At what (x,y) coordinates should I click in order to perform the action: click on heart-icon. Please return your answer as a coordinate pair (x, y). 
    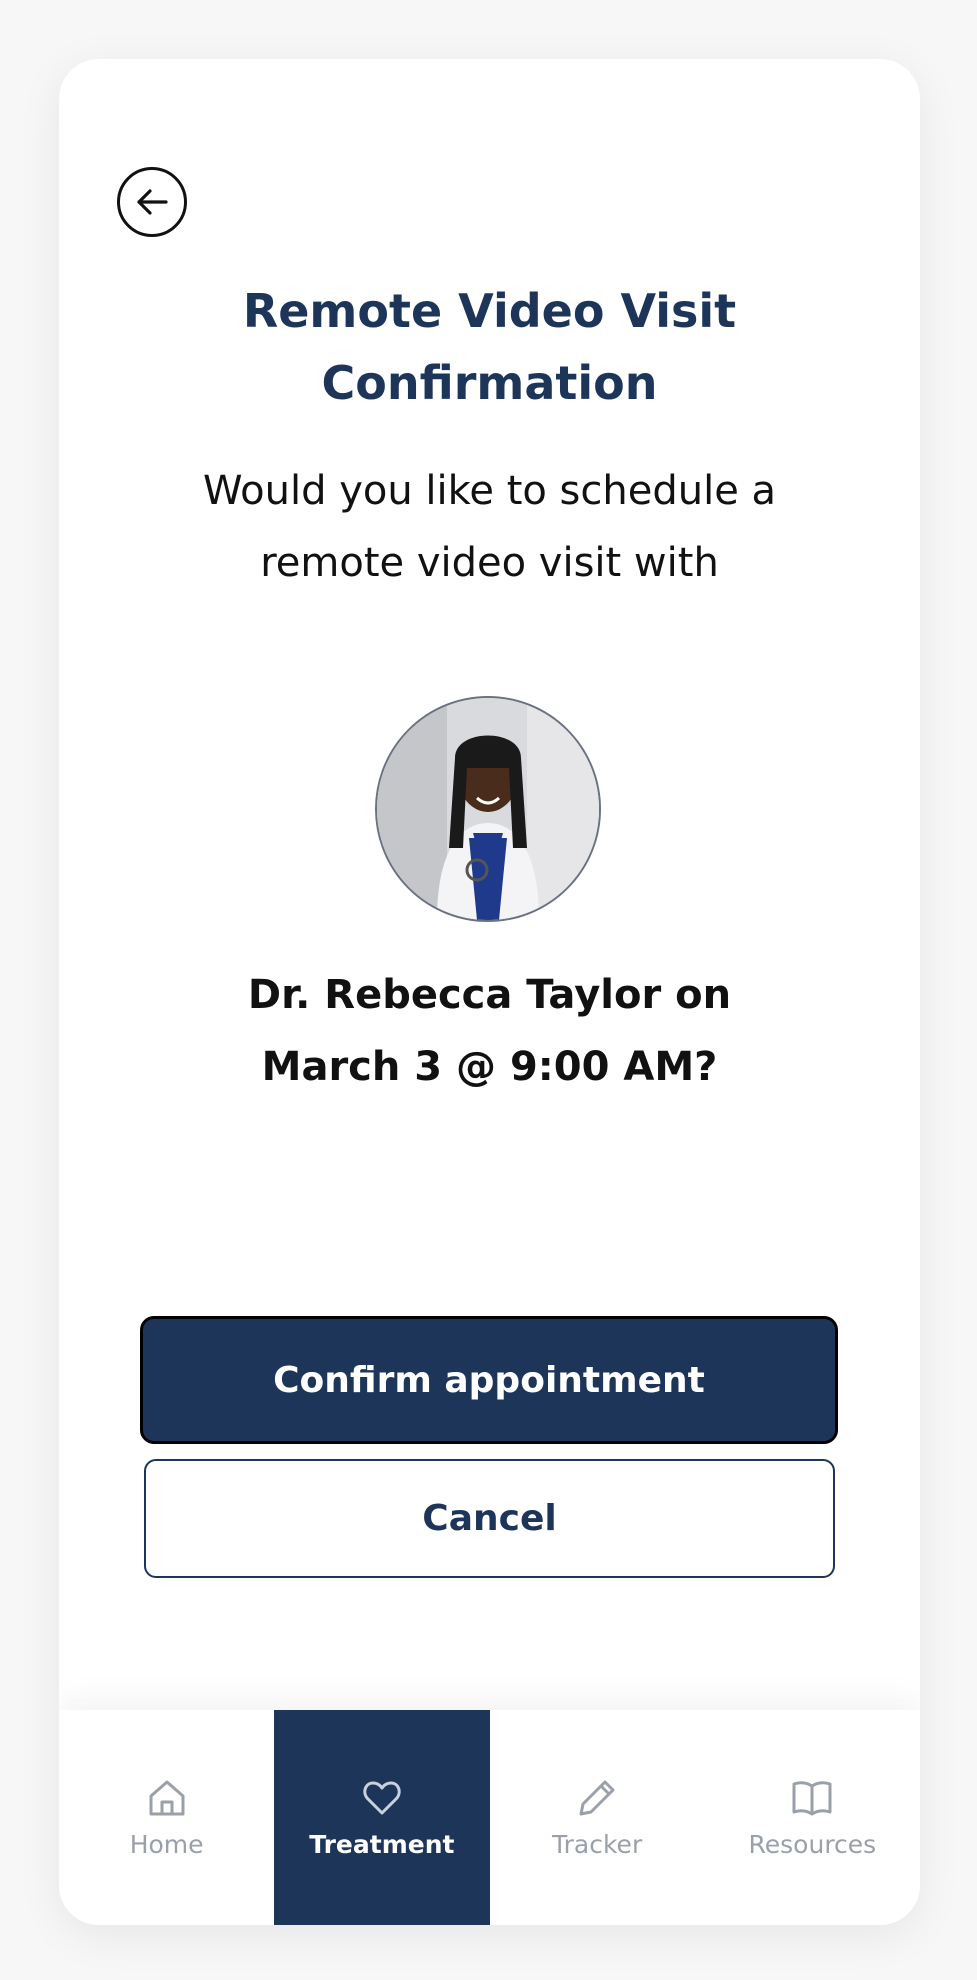
    Looking at the image, I should click on (382, 1798).